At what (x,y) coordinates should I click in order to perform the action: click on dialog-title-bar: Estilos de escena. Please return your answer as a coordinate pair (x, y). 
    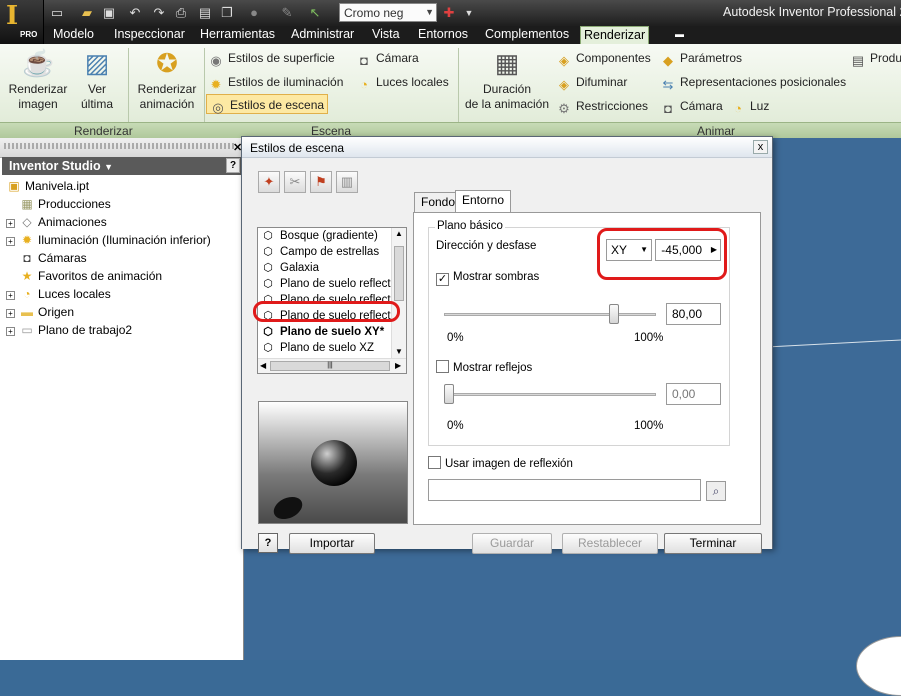
    Looking at the image, I should click on (507, 147).